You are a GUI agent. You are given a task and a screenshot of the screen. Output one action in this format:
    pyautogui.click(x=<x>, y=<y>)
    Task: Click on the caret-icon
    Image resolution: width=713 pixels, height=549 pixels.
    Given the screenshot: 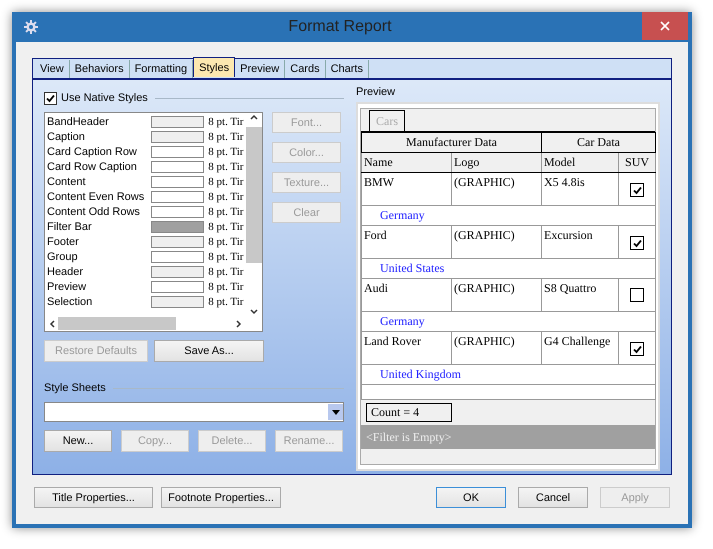 What is the action you would take?
    pyautogui.click(x=336, y=412)
    